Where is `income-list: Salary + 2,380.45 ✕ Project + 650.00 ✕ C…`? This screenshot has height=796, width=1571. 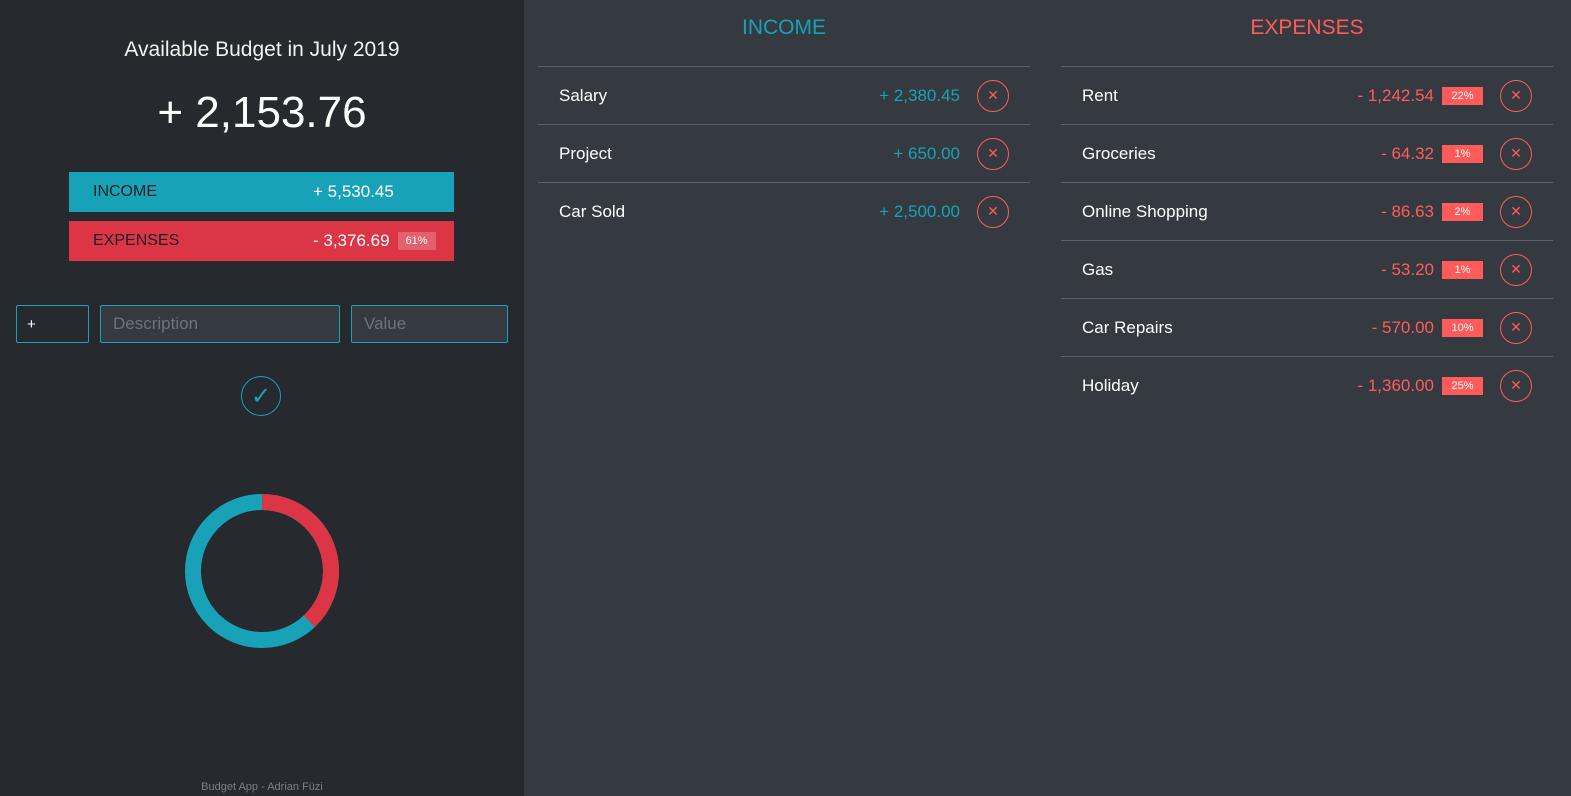 income-list: Salary + 2,380.45 ✕ Project + 650.00 ✕ C… is located at coordinates (784, 153).